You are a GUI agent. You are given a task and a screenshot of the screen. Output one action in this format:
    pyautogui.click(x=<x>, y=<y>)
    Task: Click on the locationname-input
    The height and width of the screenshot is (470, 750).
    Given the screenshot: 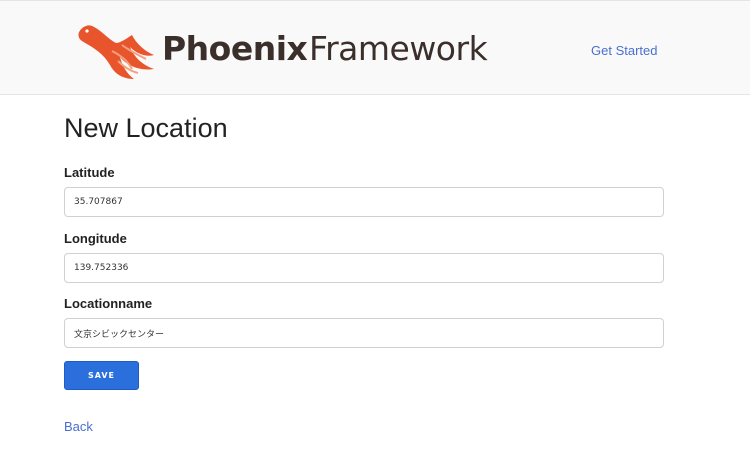 What is the action you would take?
    pyautogui.click(x=364, y=333)
    